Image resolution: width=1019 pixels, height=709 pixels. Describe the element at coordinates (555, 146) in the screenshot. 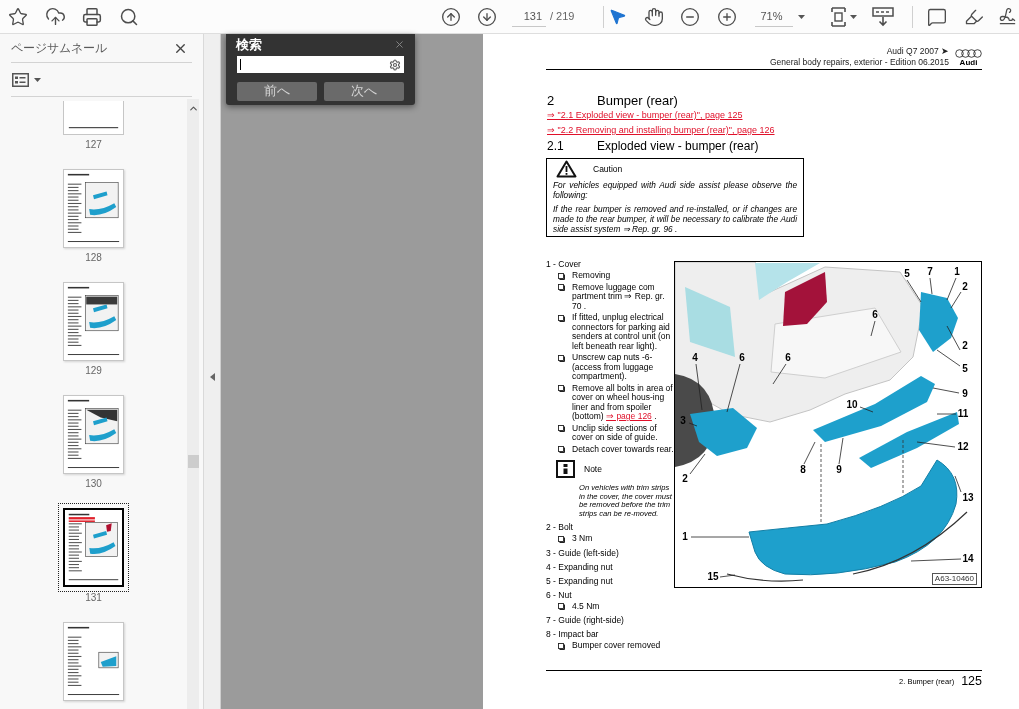

I see `subsection-number: 2.1` at that location.